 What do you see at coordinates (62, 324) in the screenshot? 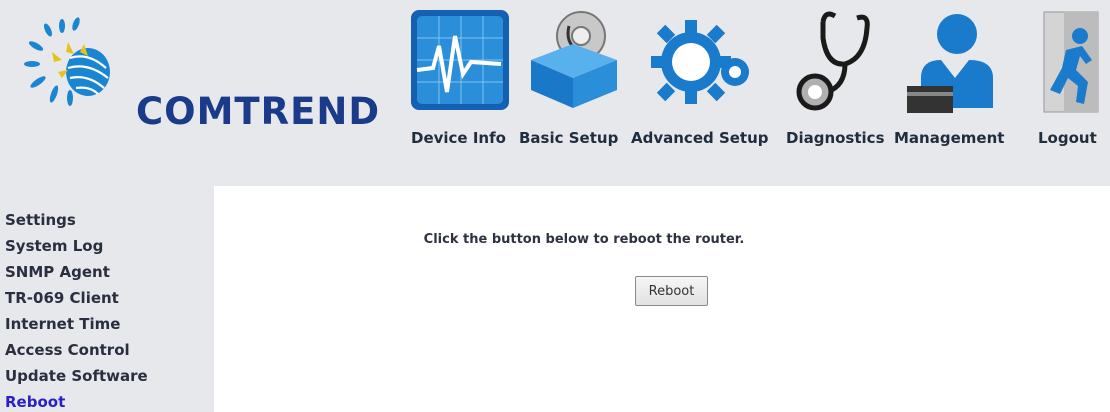
I see `sidebar-item-internet-time: Internet Time` at bounding box center [62, 324].